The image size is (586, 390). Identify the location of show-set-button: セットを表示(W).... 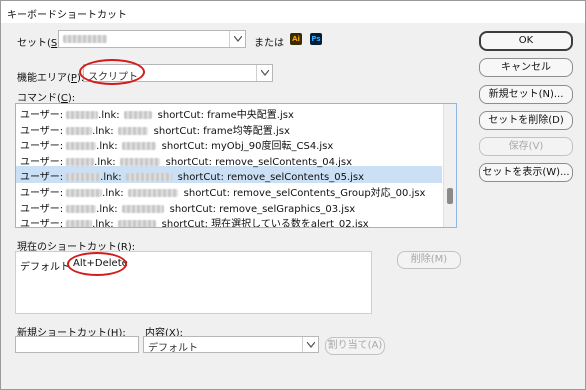
(526, 172).